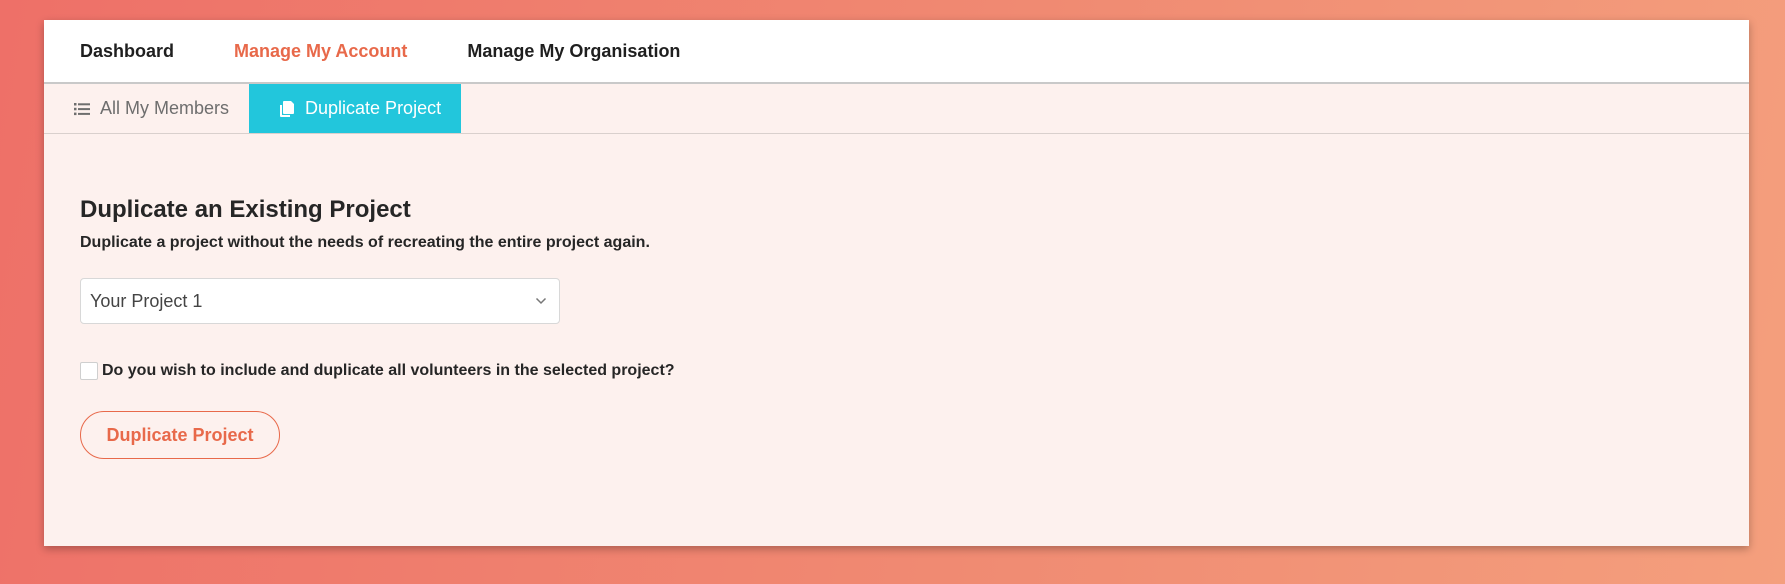 The height and width of the screenshot is (584, 1785). What do you see at coordinates (245, 209) in the screenshot?
I see `page-title: Duplicate an Existing Project` at bounding box center [245, 209].